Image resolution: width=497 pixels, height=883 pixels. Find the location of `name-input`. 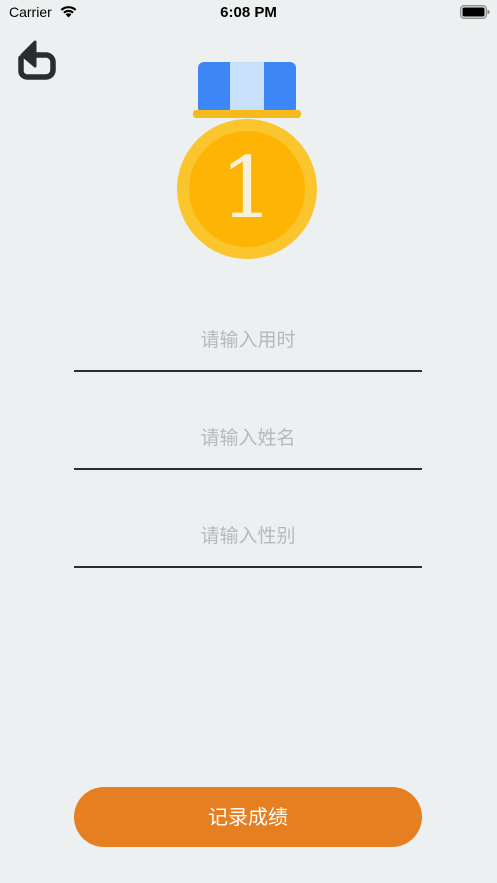

name-input is located at coordinates (248, 438).